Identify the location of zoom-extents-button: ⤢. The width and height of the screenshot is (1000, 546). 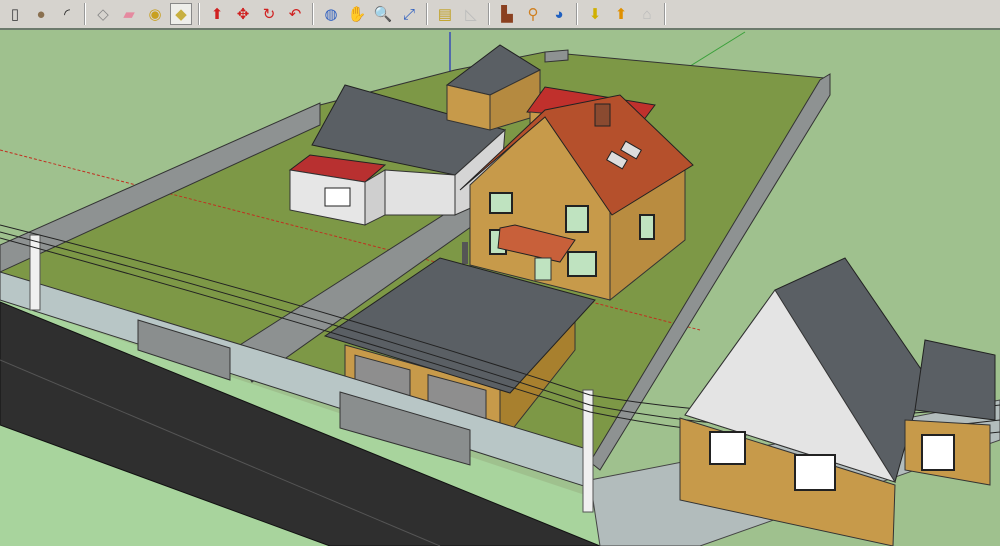
(409, 14).